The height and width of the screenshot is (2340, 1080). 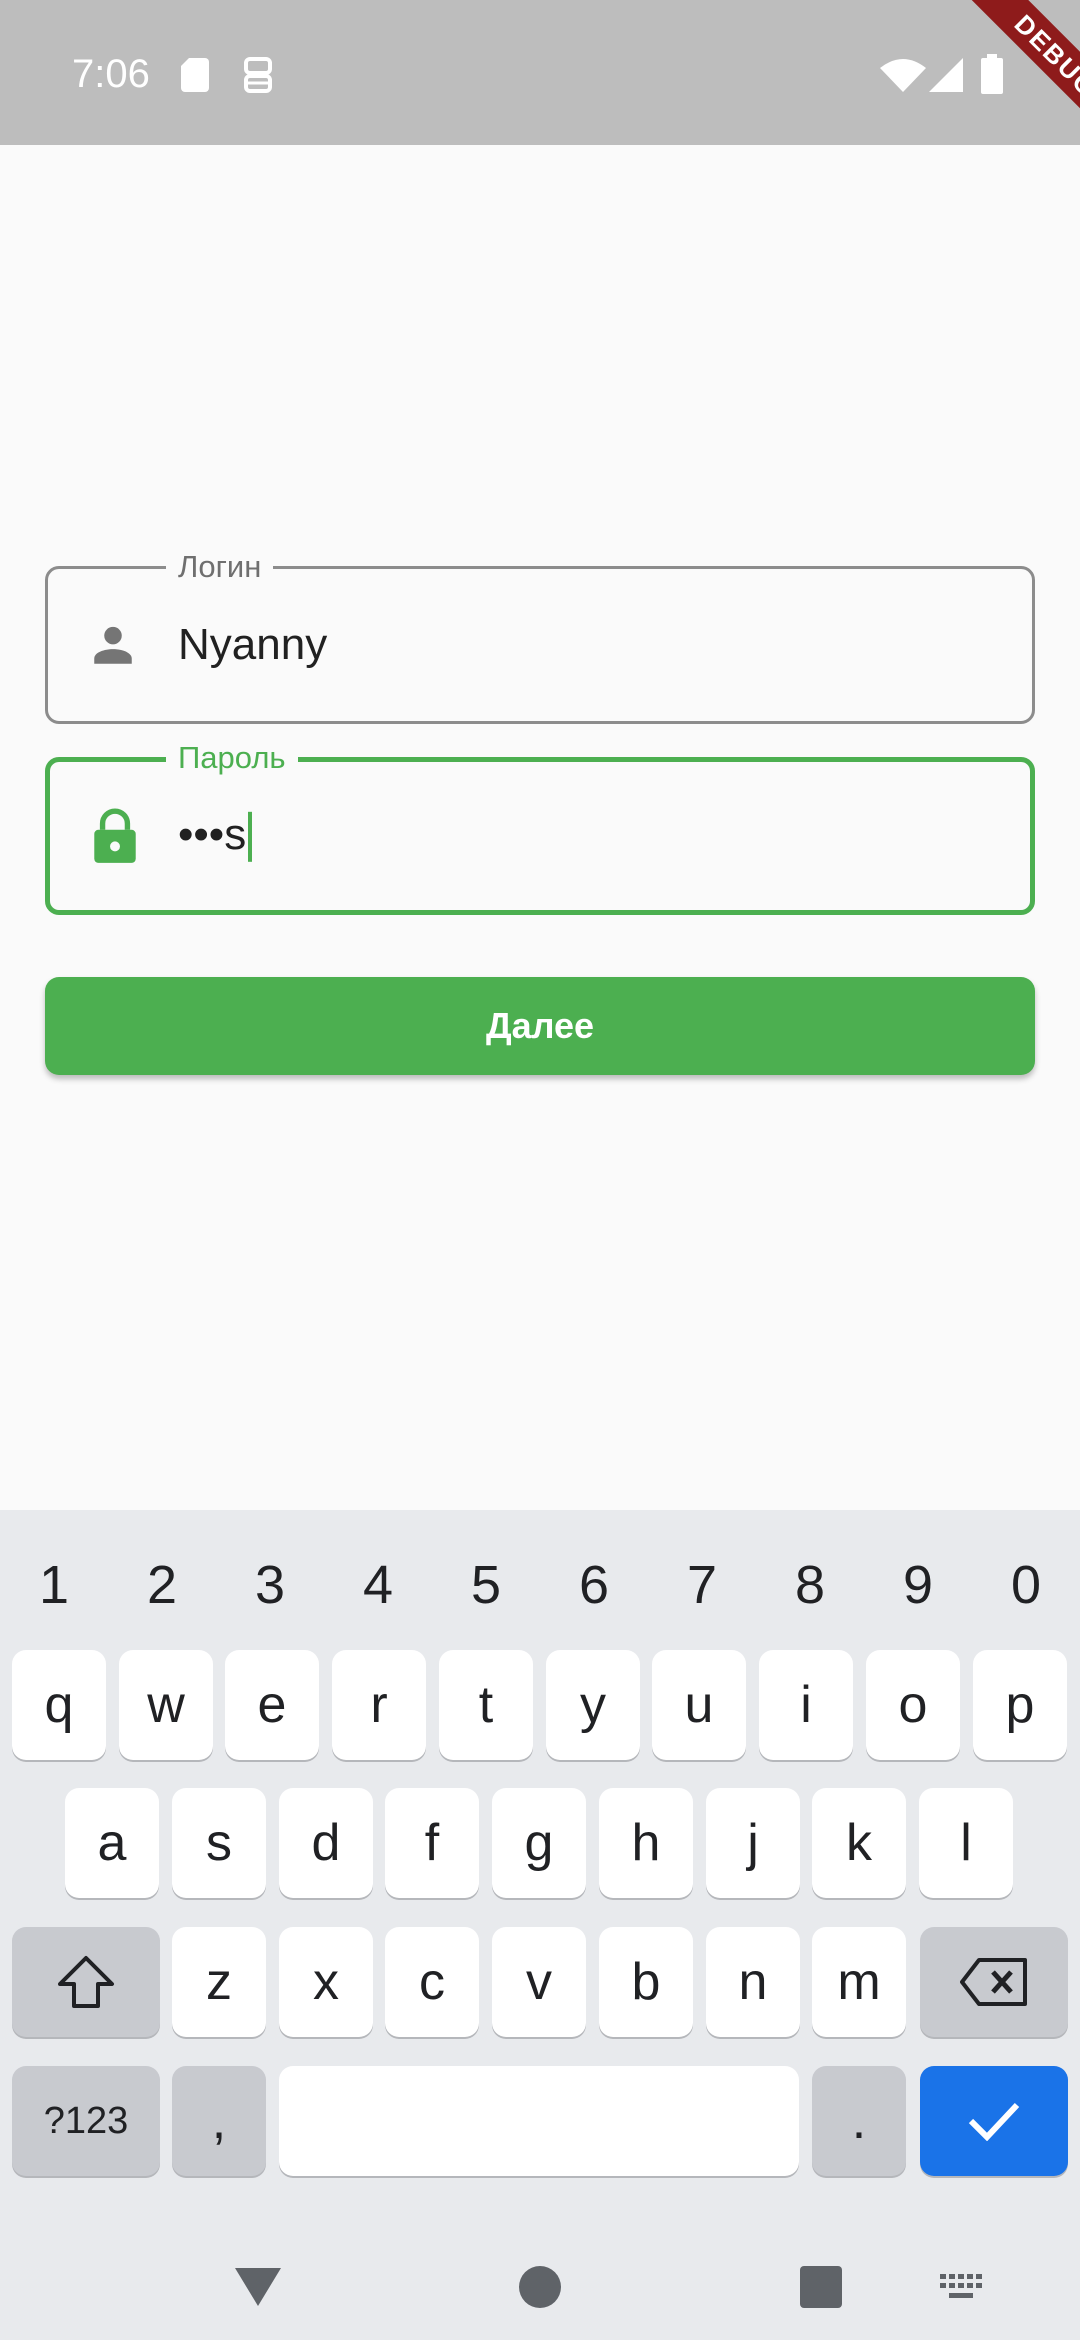 I want to click on key-d: d, so click(x=326, y=1843).